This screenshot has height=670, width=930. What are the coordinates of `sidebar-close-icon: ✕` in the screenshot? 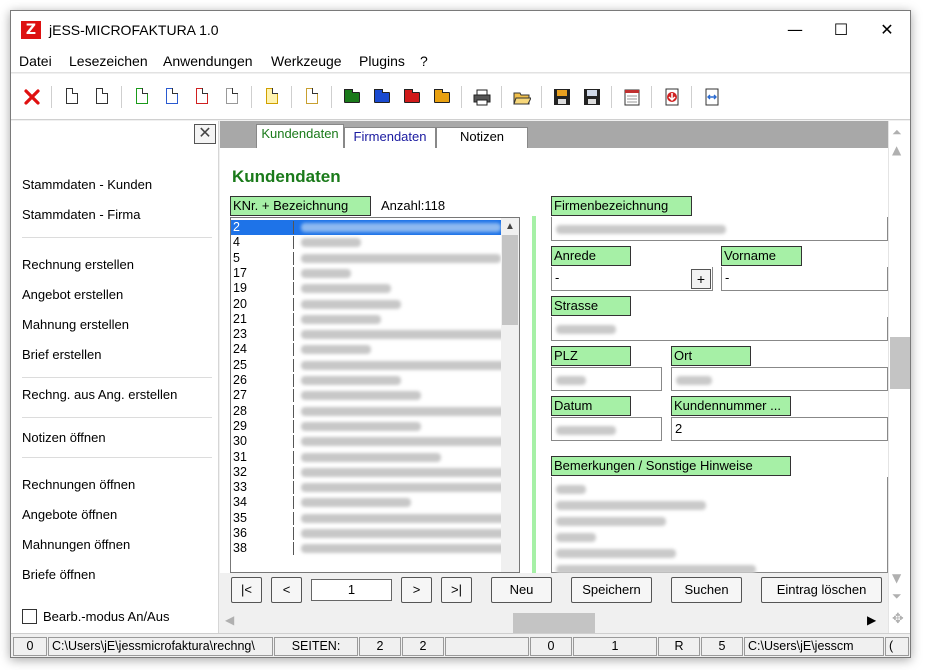 It's located at (205, 134).